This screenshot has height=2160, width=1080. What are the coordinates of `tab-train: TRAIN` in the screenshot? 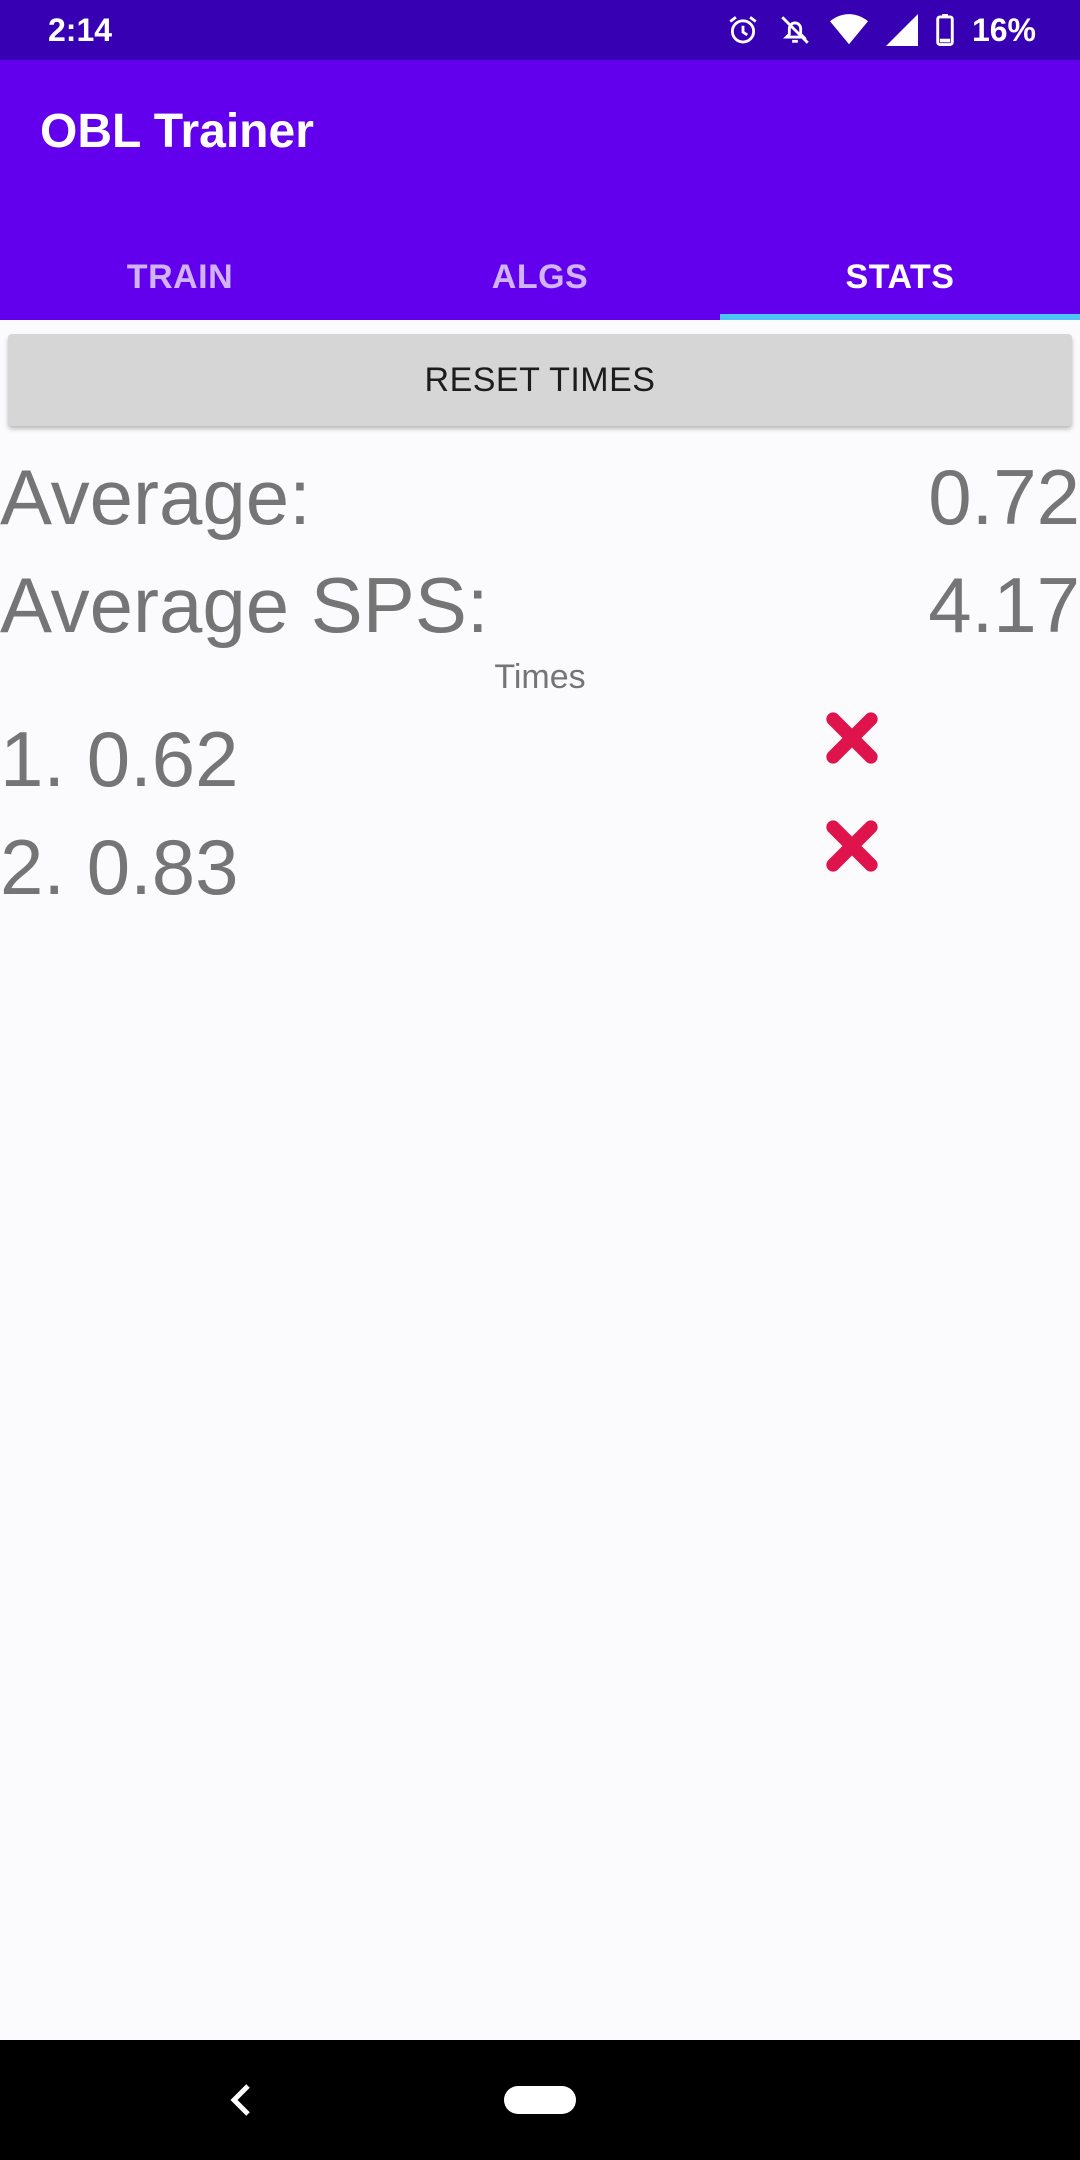 It's located at (180, 277).